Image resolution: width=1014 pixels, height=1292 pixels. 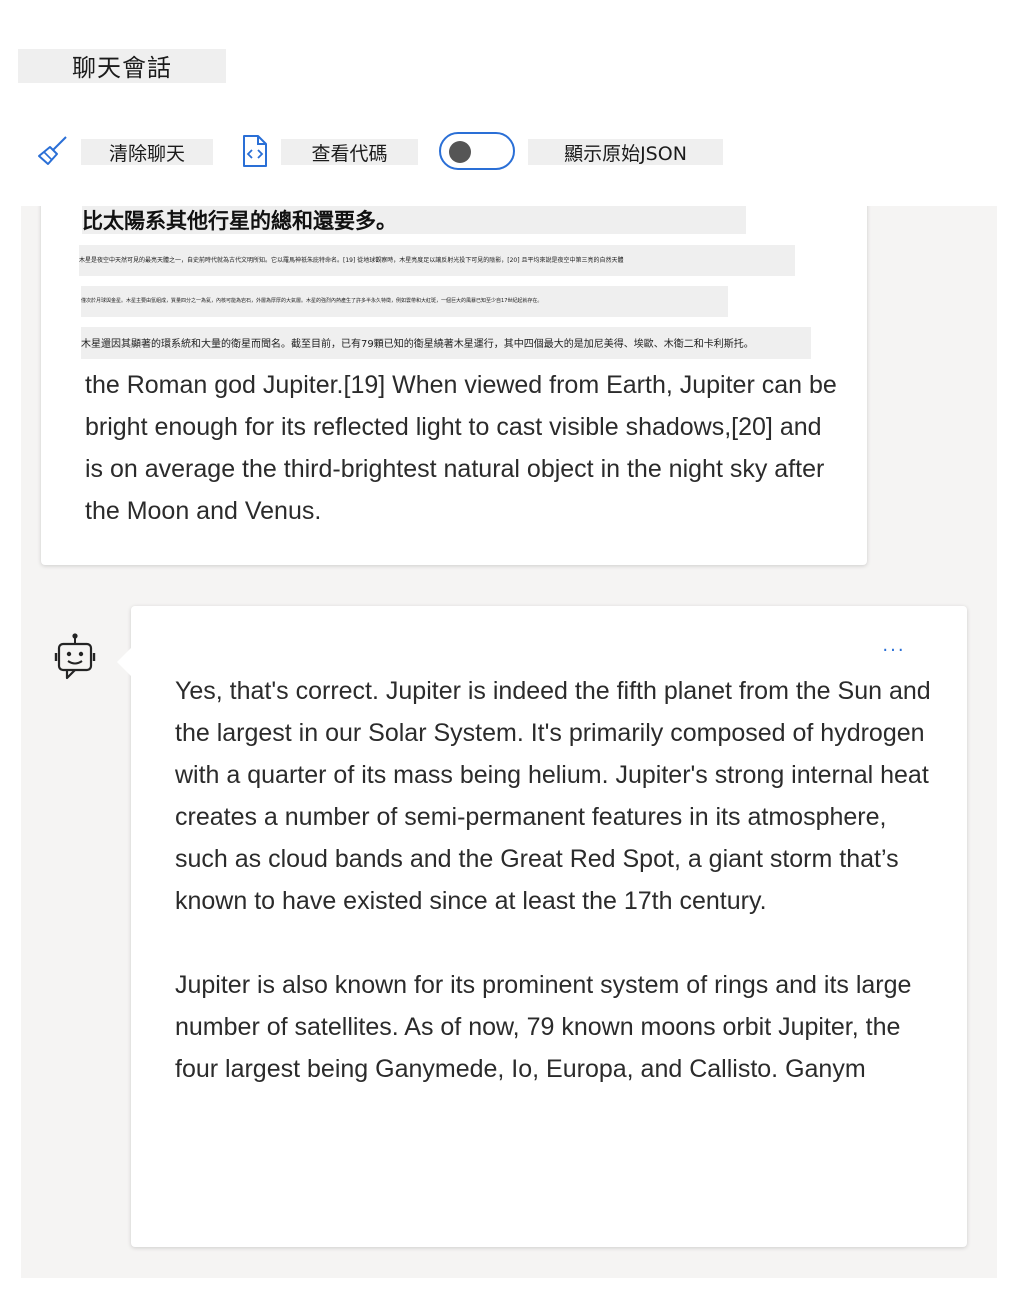 What do you see at coordinates (477, 151) in the screenshot?
I see `show-raw-json-toggle` at bounding box center [477, 151].